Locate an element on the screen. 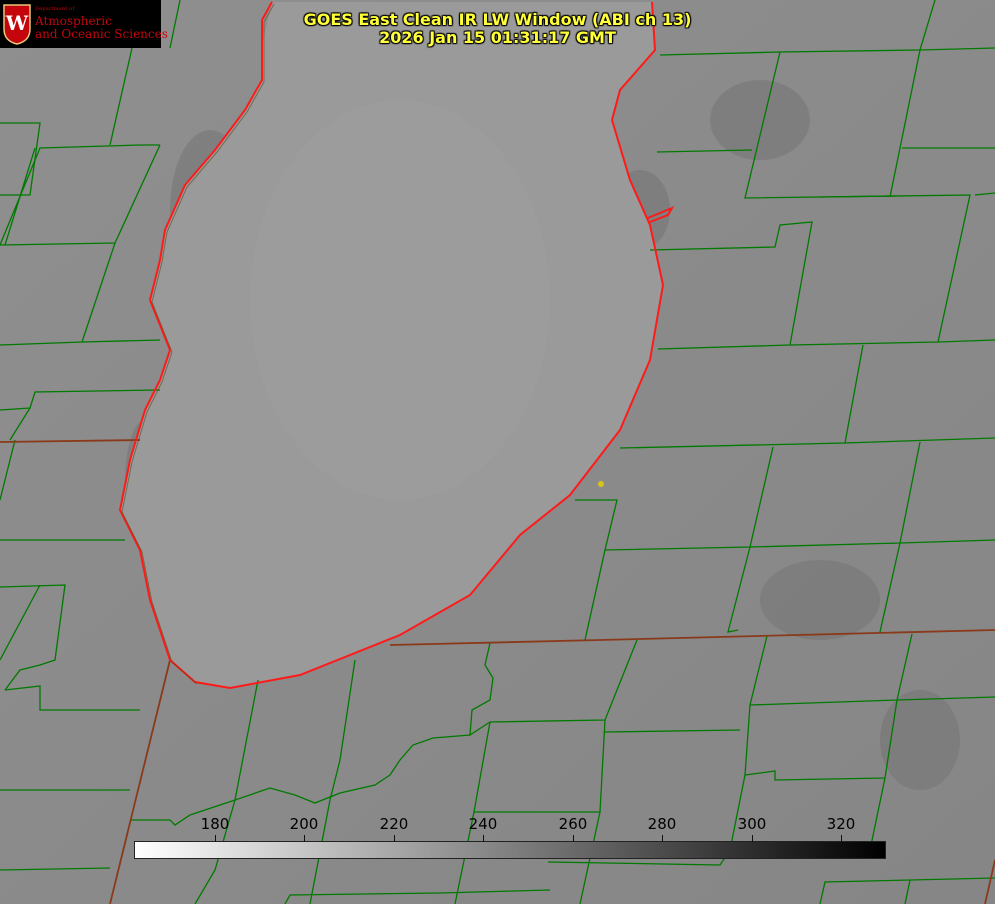 The image size is (995, 904). image-timestamp: 2026 Jan 15 01:31:17 GMT is located at coordinates (497, 37).